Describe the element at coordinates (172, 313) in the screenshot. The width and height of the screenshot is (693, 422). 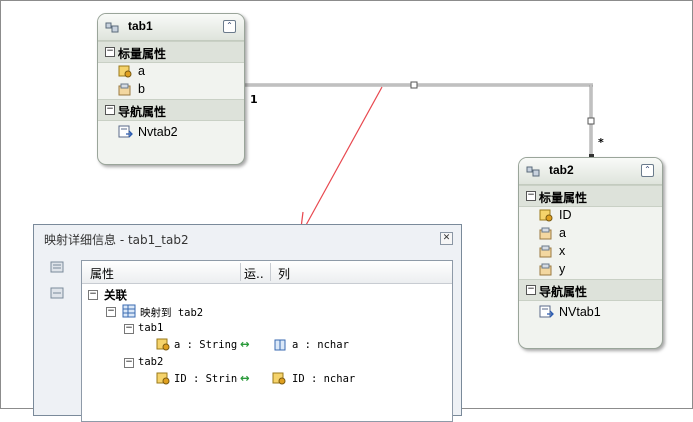
I see `row-label: 映射到 tab2` at that location.